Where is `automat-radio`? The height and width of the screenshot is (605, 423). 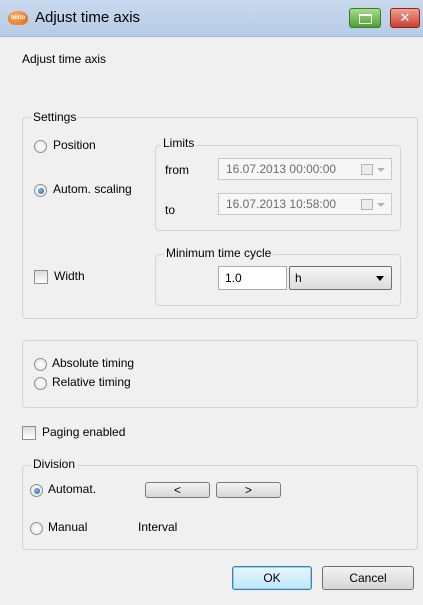 automat-radio is located at coordinates (36, 490).